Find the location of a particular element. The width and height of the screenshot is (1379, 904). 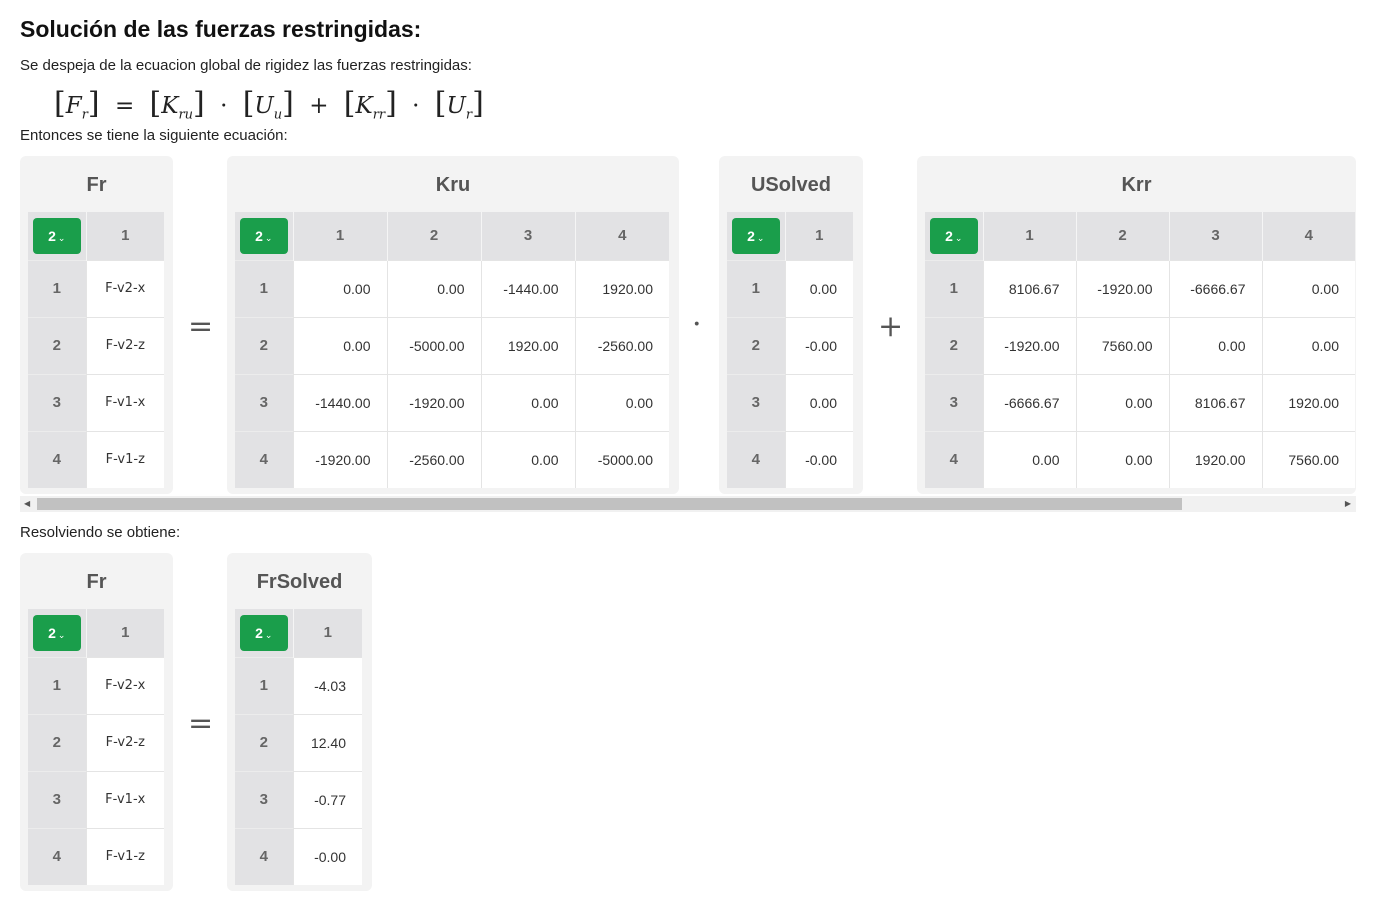

matrix-row: 2 -0.00 is located at coordinates (790, 345).